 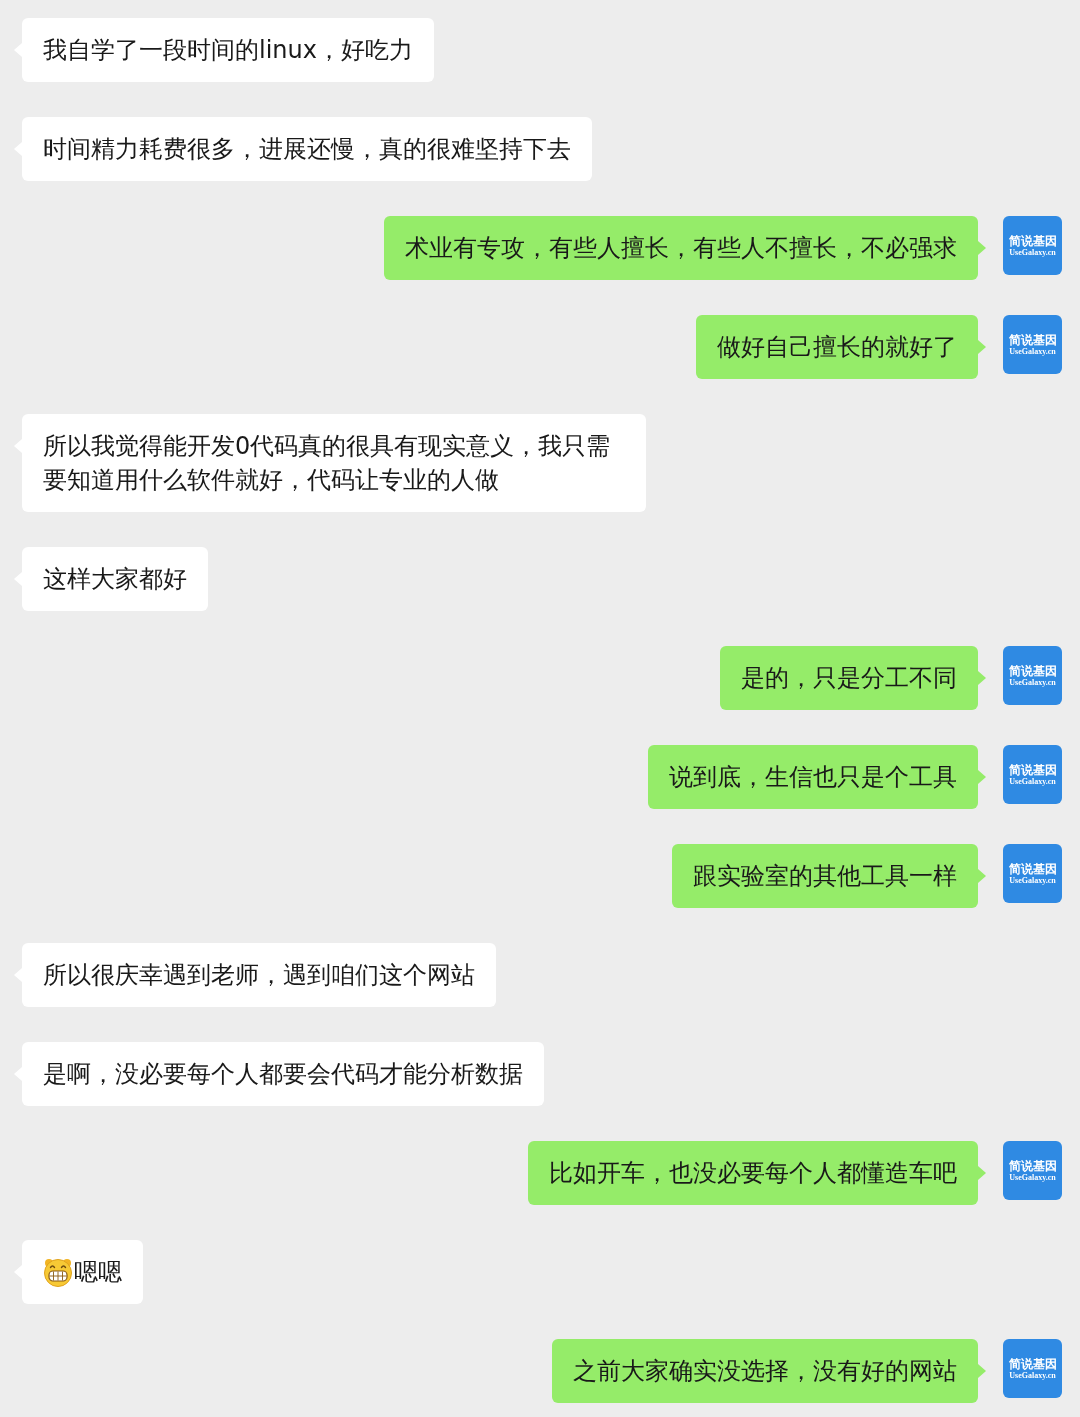 What do you see at coordinates (849, 678) in the screenshot?
I see `message-text: 是的，只是分工不同` at bounding box center [849, 678].